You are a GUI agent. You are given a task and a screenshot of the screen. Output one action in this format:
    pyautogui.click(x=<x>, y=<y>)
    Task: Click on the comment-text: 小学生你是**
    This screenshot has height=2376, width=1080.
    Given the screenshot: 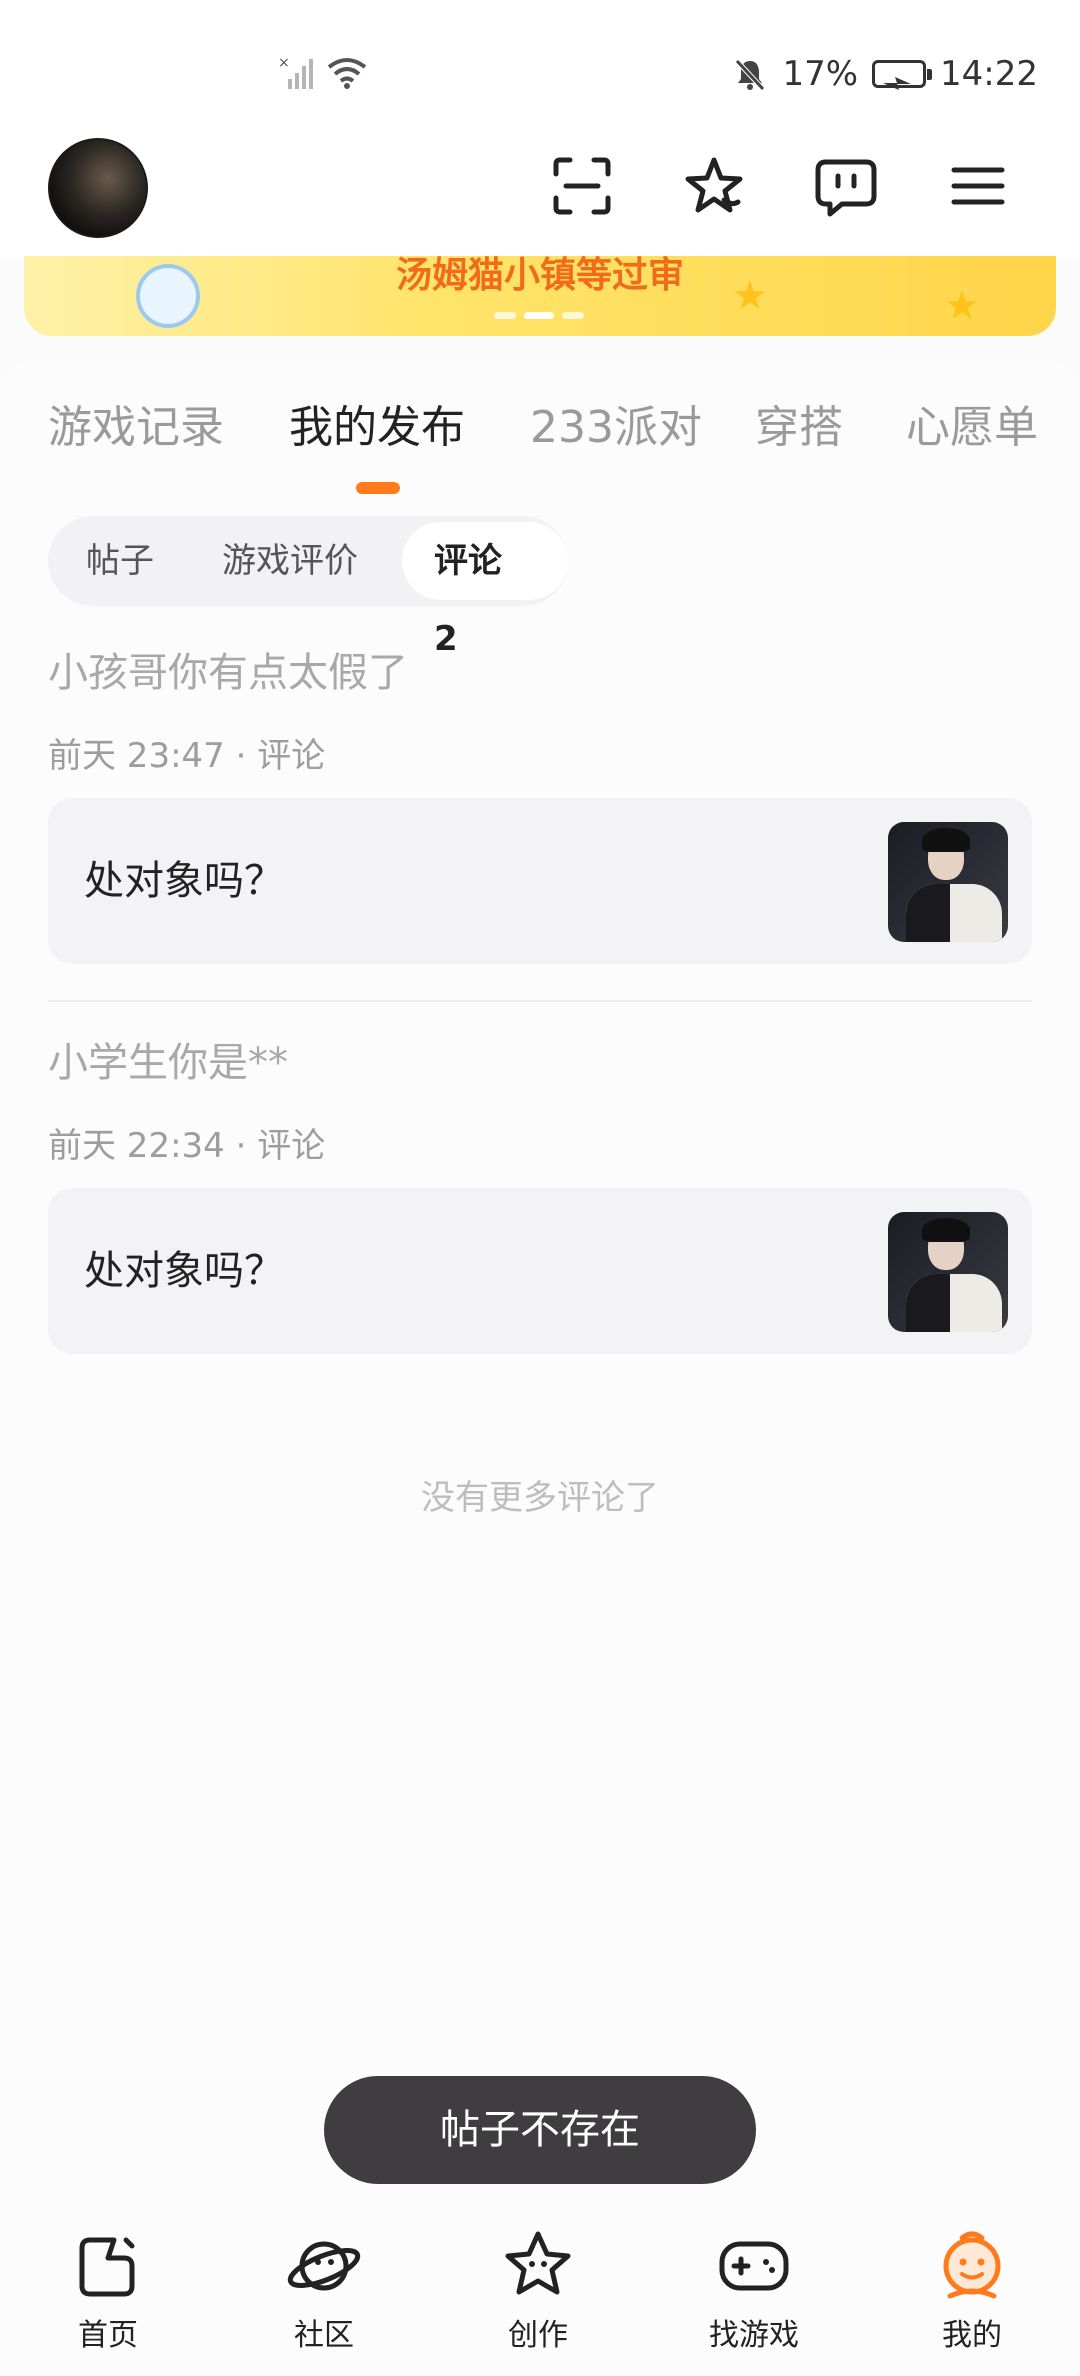 What is the action you would take?
    pyautogui.click(x=168, y=1059)
    